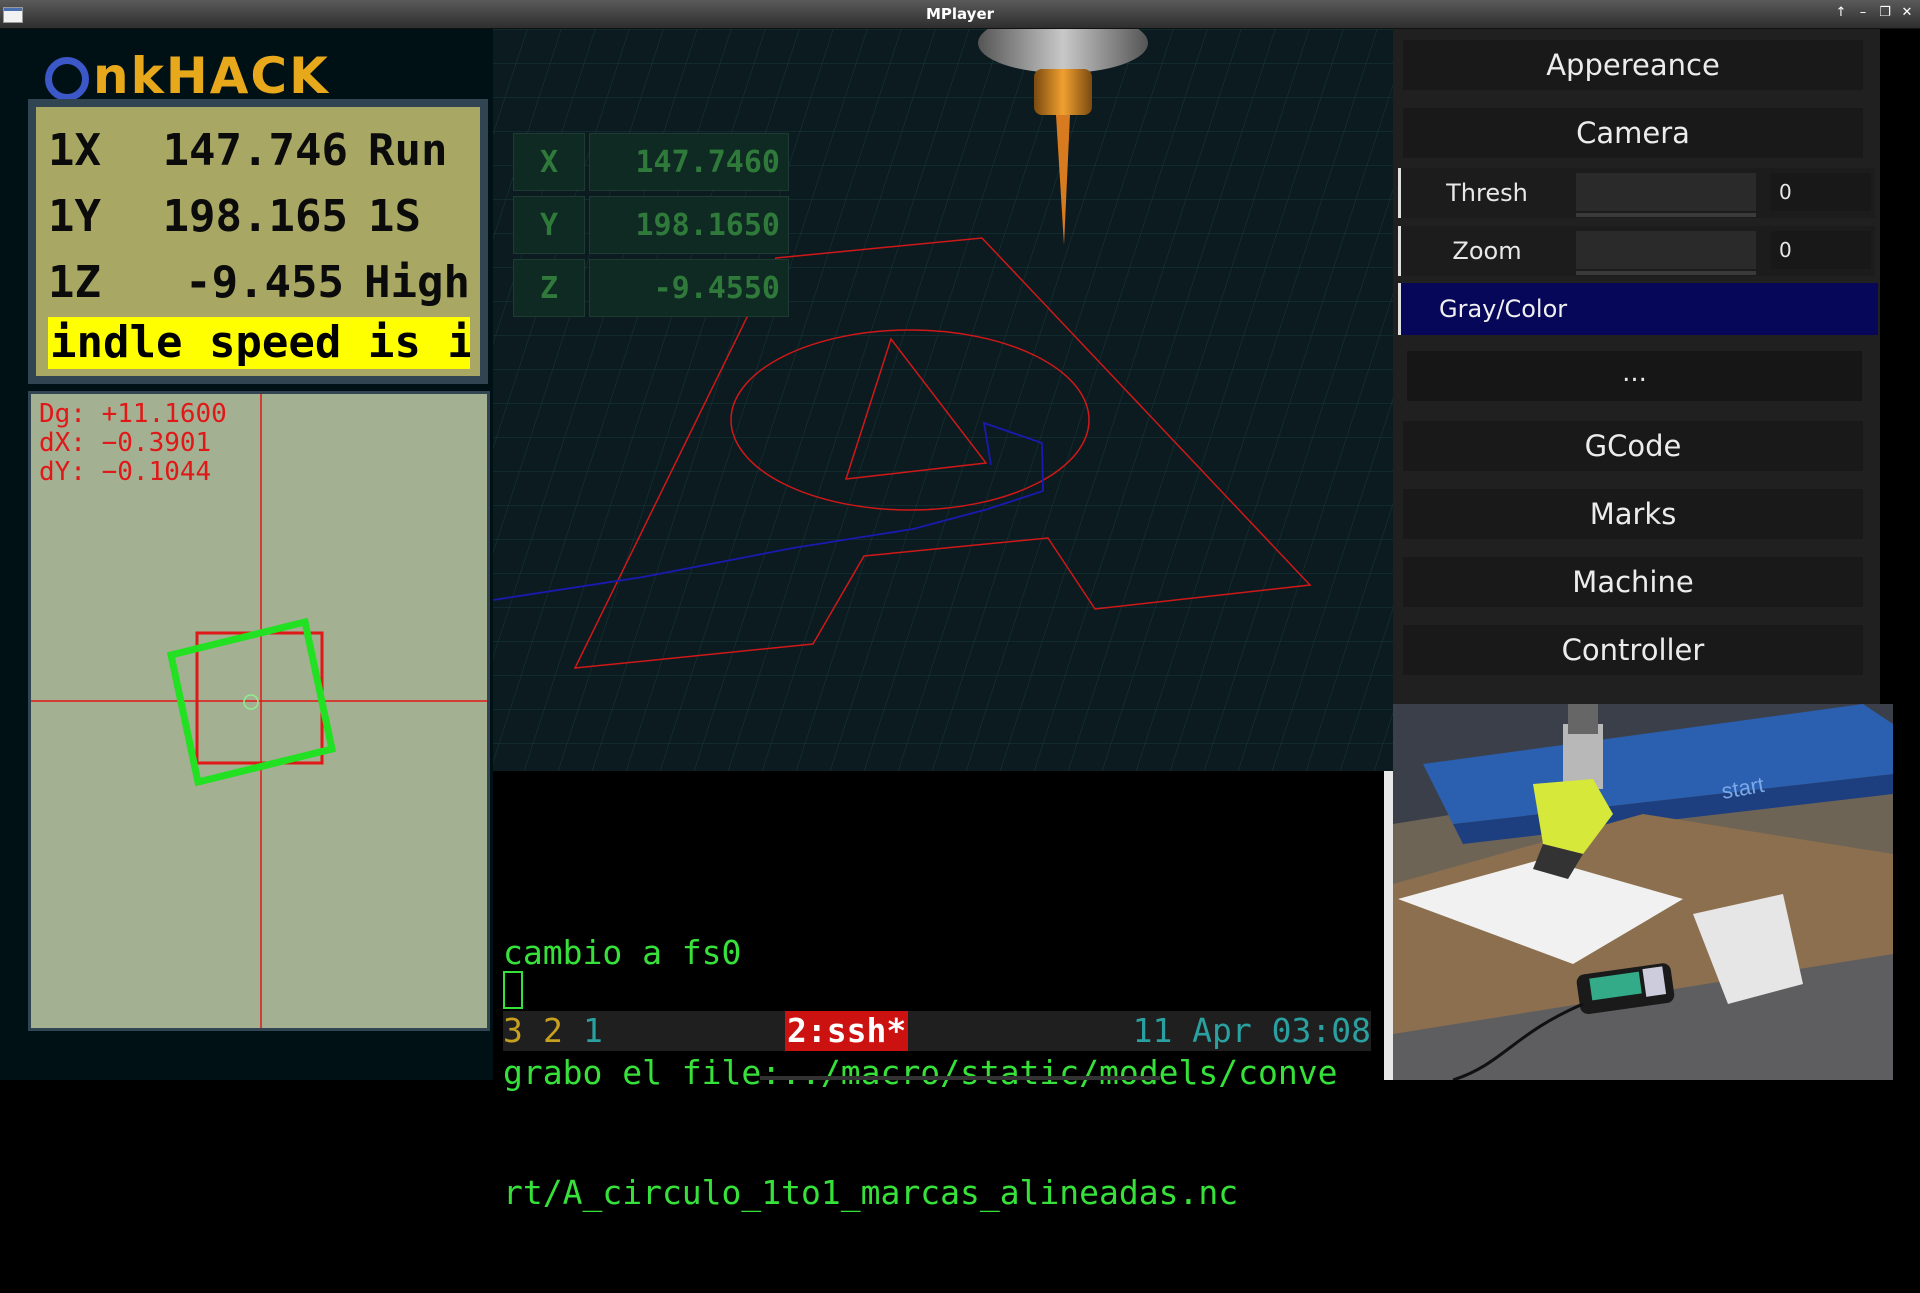 This screenshot has width=1920, height=1293. Describe the element at coordinates (549, 288) in the screenshot. I see `coord-axis: Z` at that location.